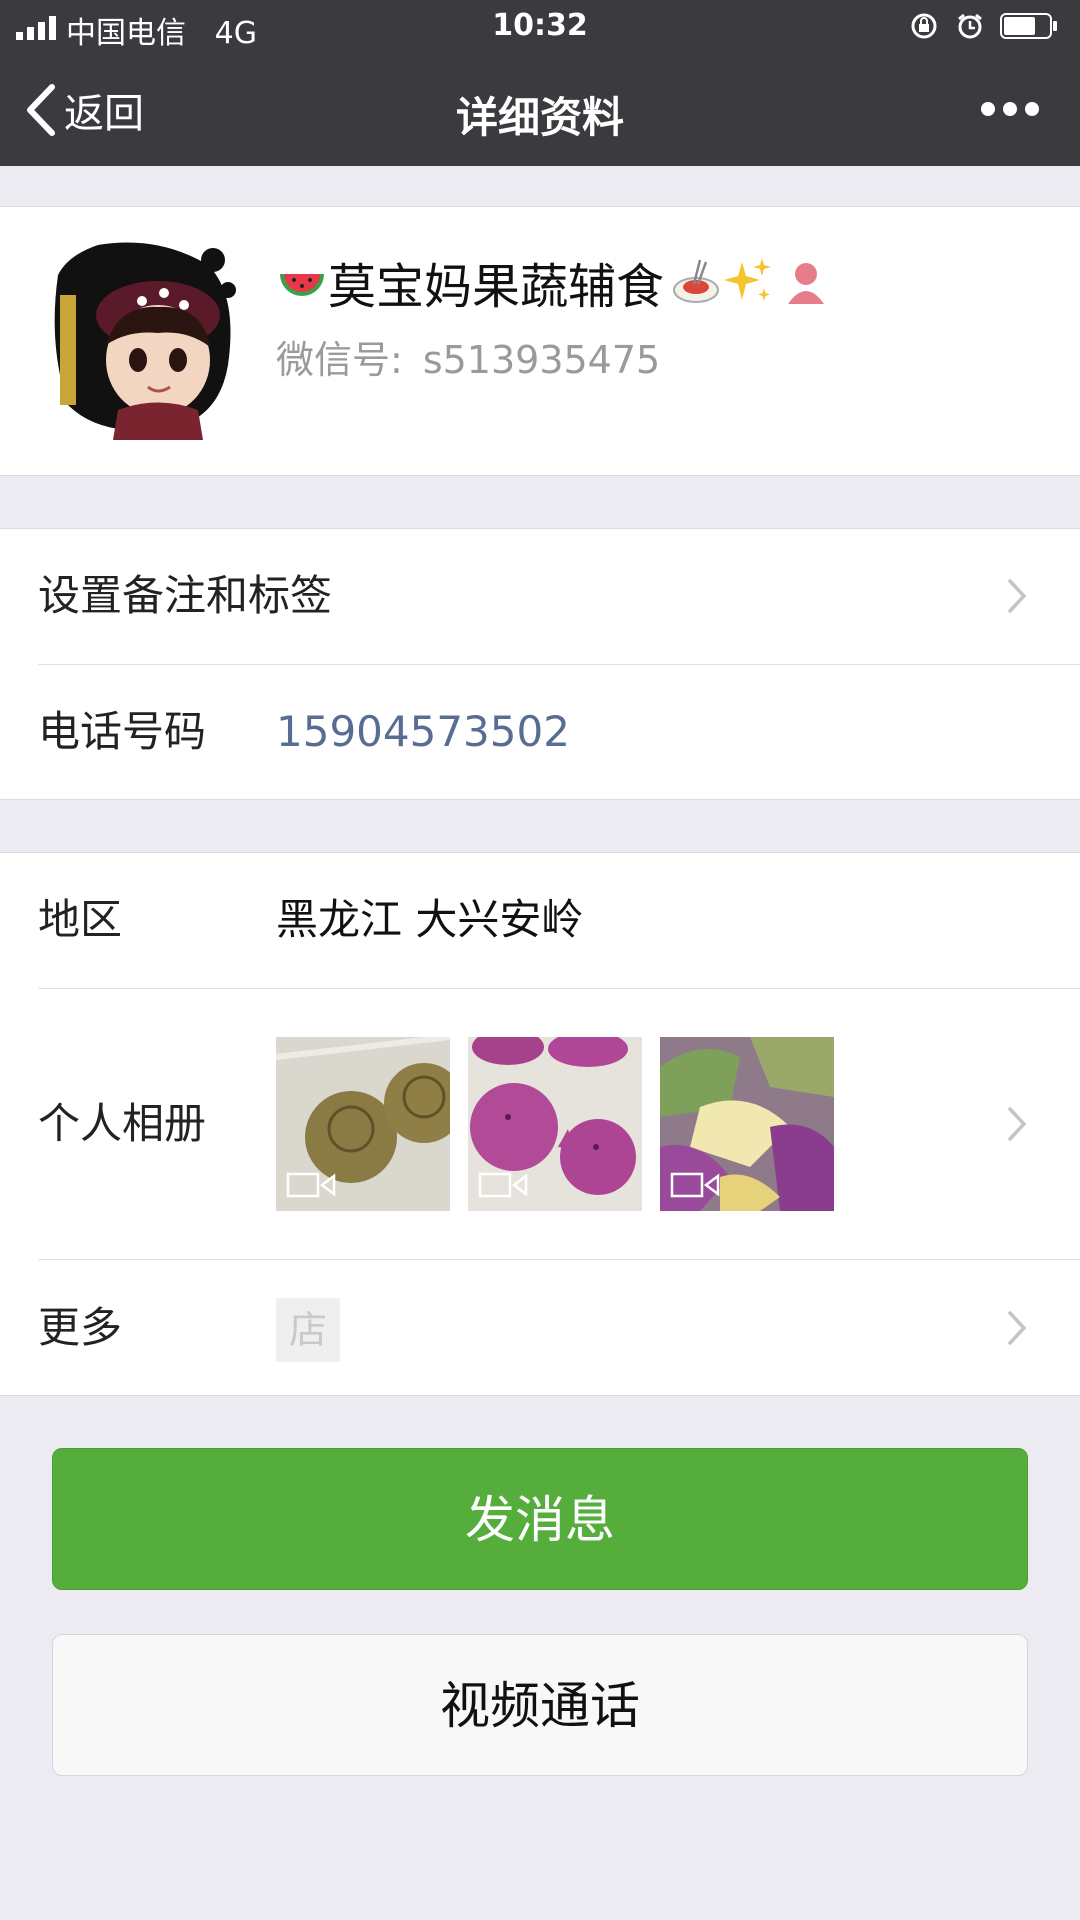 The height and width of the screenshot is (1920, 1080). What do you see at coordinates (970, 26) in the screenshot?
I see `alarm-icon` at bounding box center [970, 26].